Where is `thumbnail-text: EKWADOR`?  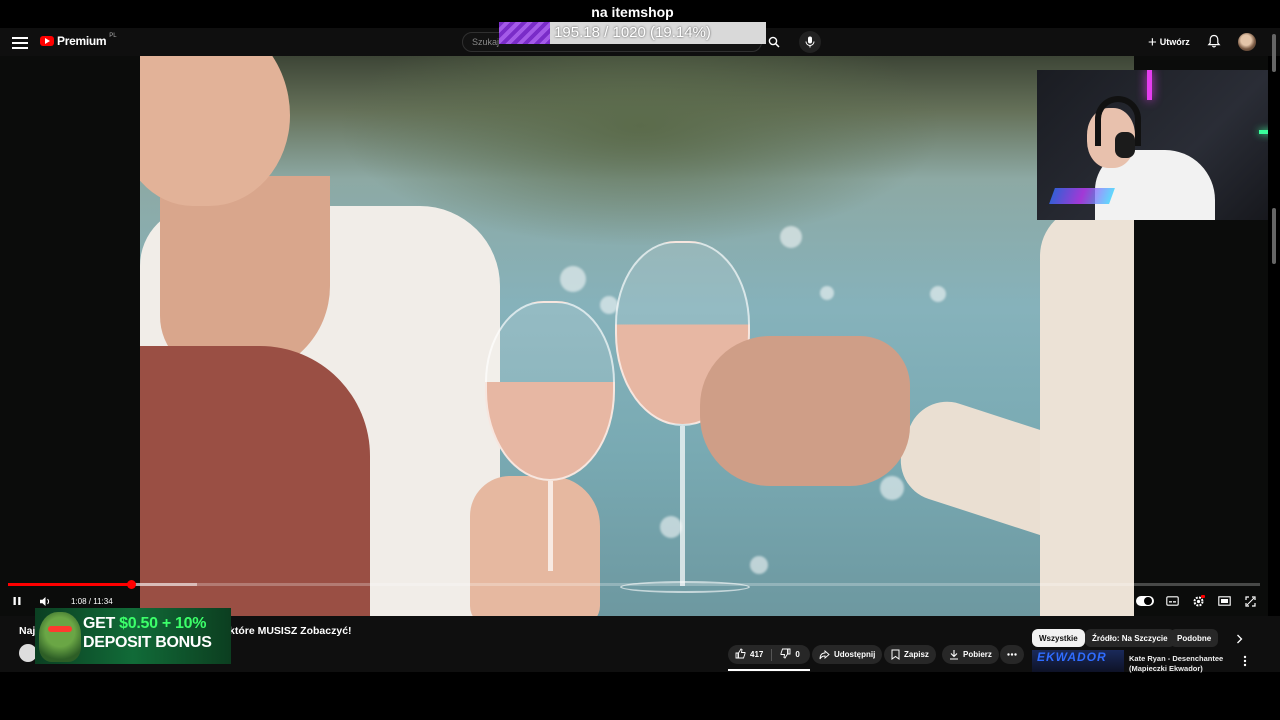
thumbnail-text: EKWADOR is located at coordinates (1072, 657).